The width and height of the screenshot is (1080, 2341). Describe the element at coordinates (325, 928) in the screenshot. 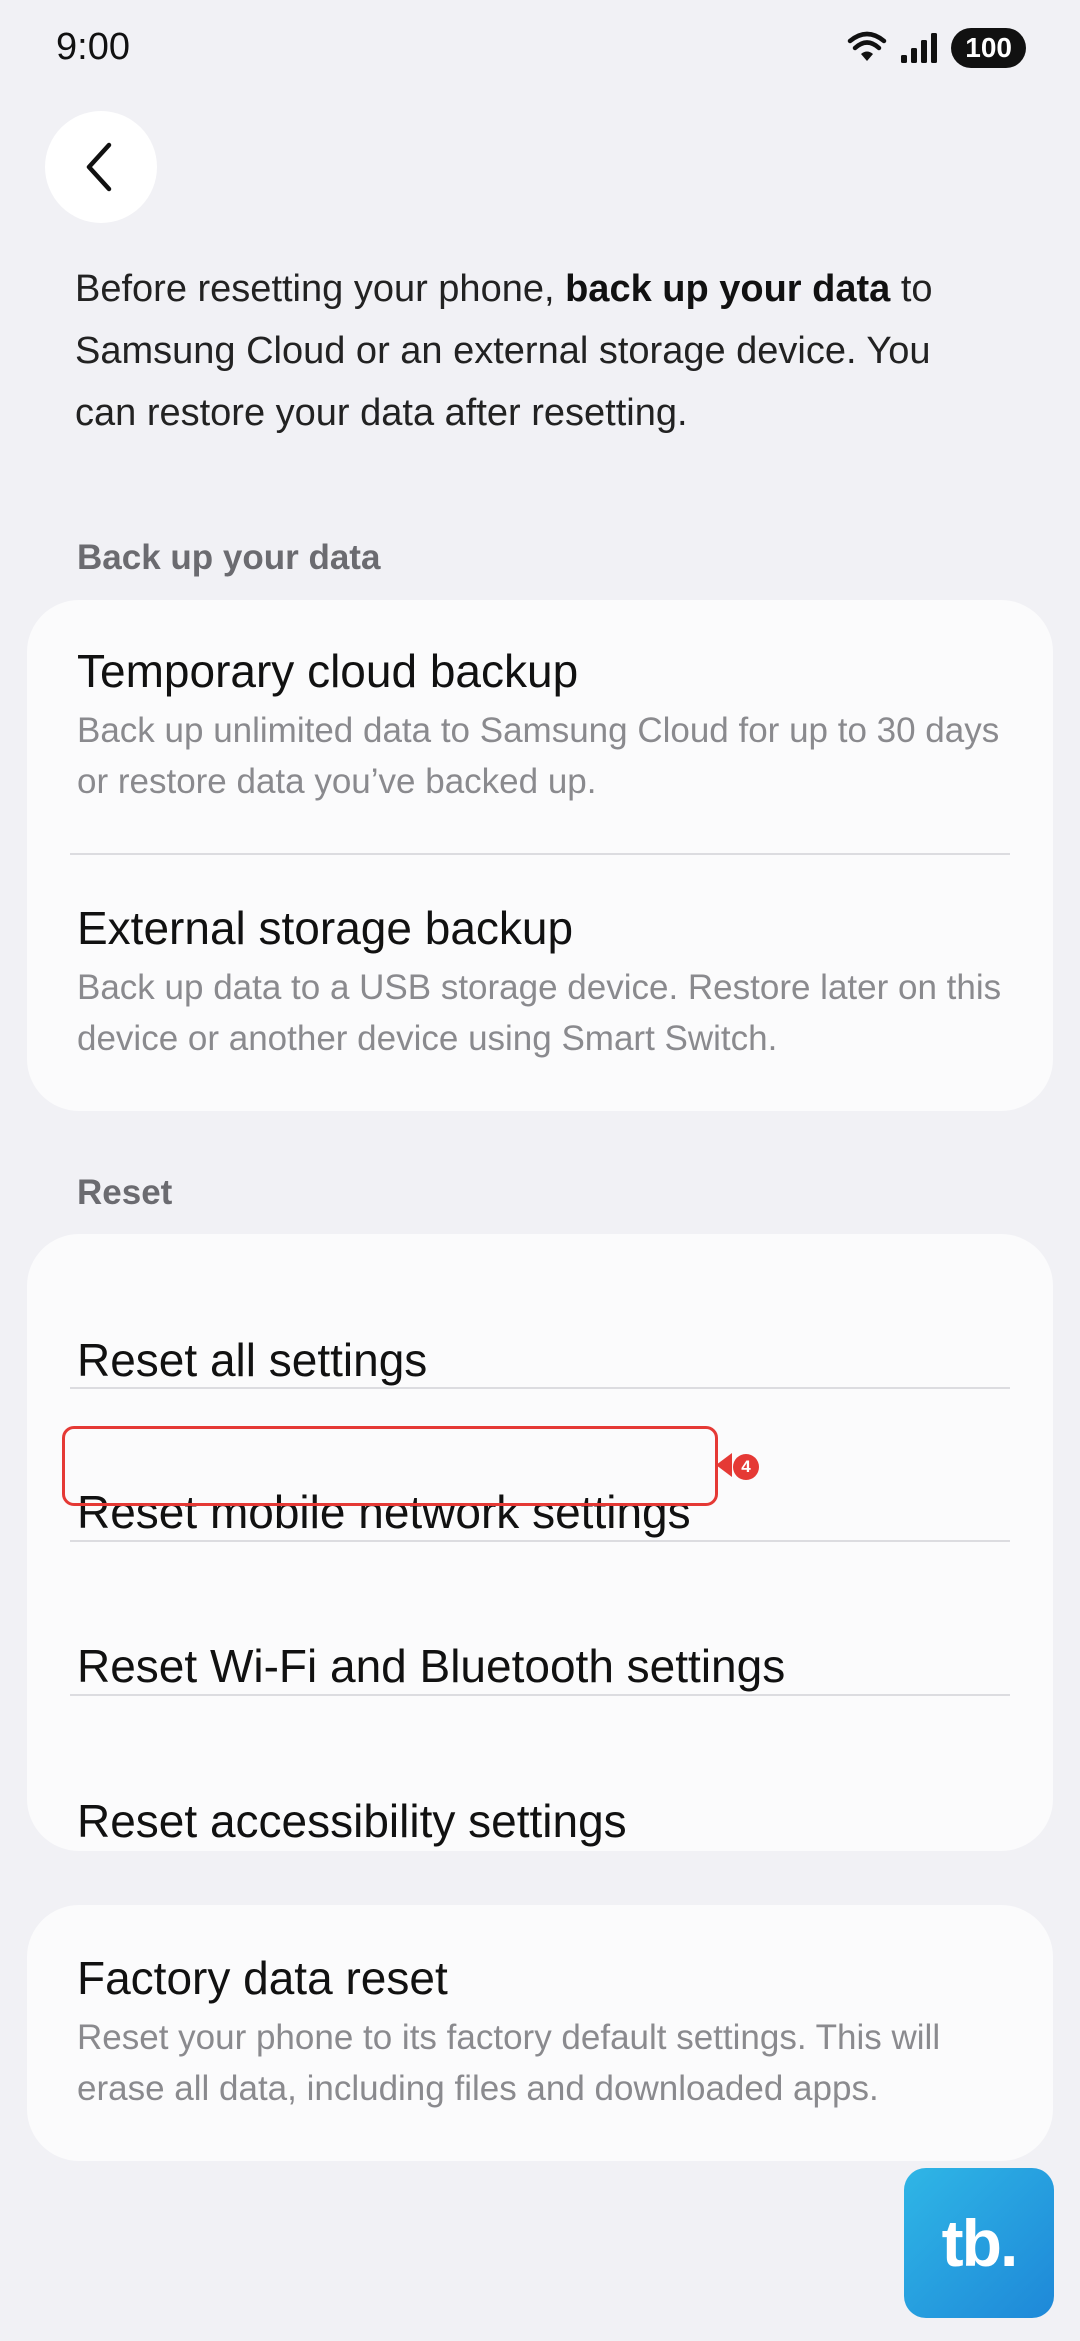

I see `item-title: External storage backup` at that location.